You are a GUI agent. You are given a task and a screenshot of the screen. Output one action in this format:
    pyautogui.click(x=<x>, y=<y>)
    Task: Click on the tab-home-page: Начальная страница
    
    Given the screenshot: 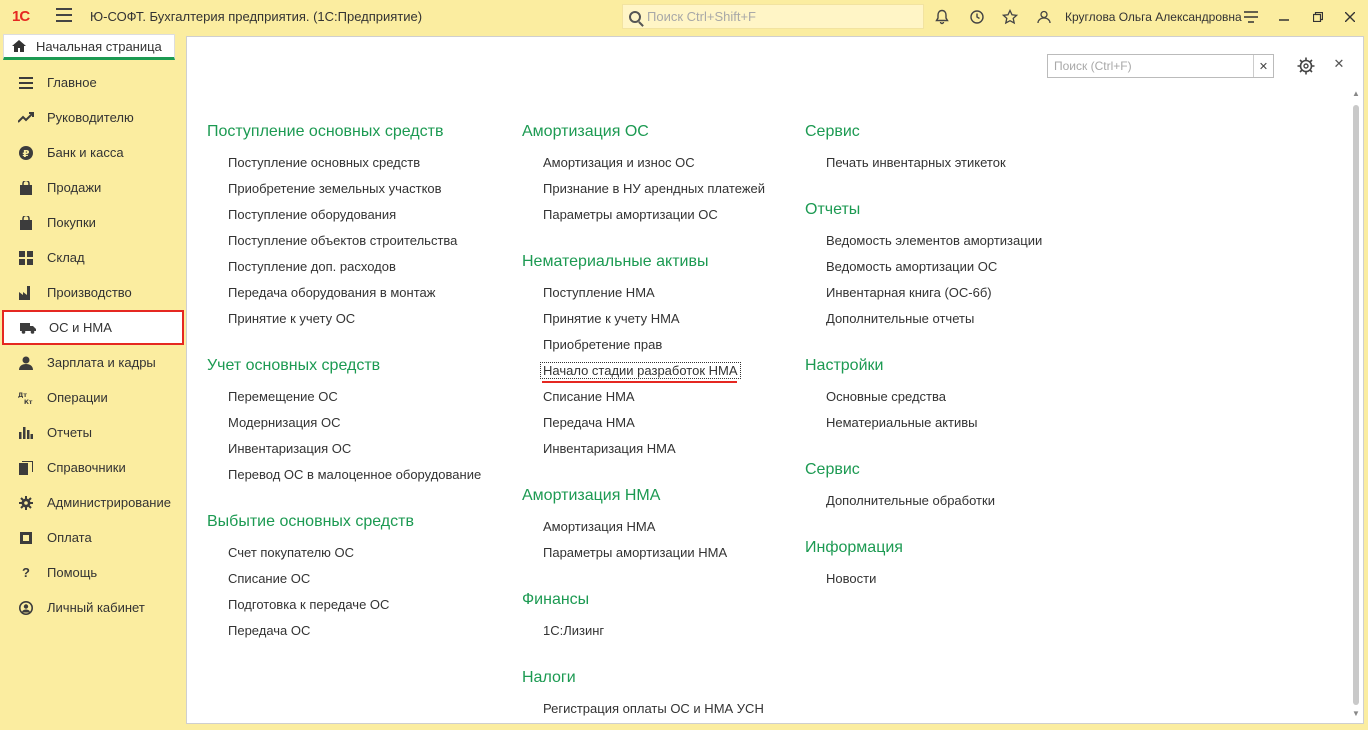 What is the action you would take?
    pyautogui.click(x=89, y=47)
    